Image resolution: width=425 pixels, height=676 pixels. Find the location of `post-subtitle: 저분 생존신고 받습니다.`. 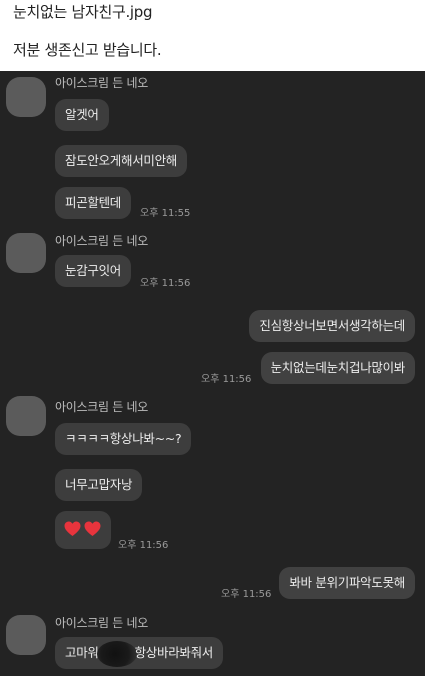

post-subtitle: 저분 생존신고 받습니다. is located at coordinates (87, 50).